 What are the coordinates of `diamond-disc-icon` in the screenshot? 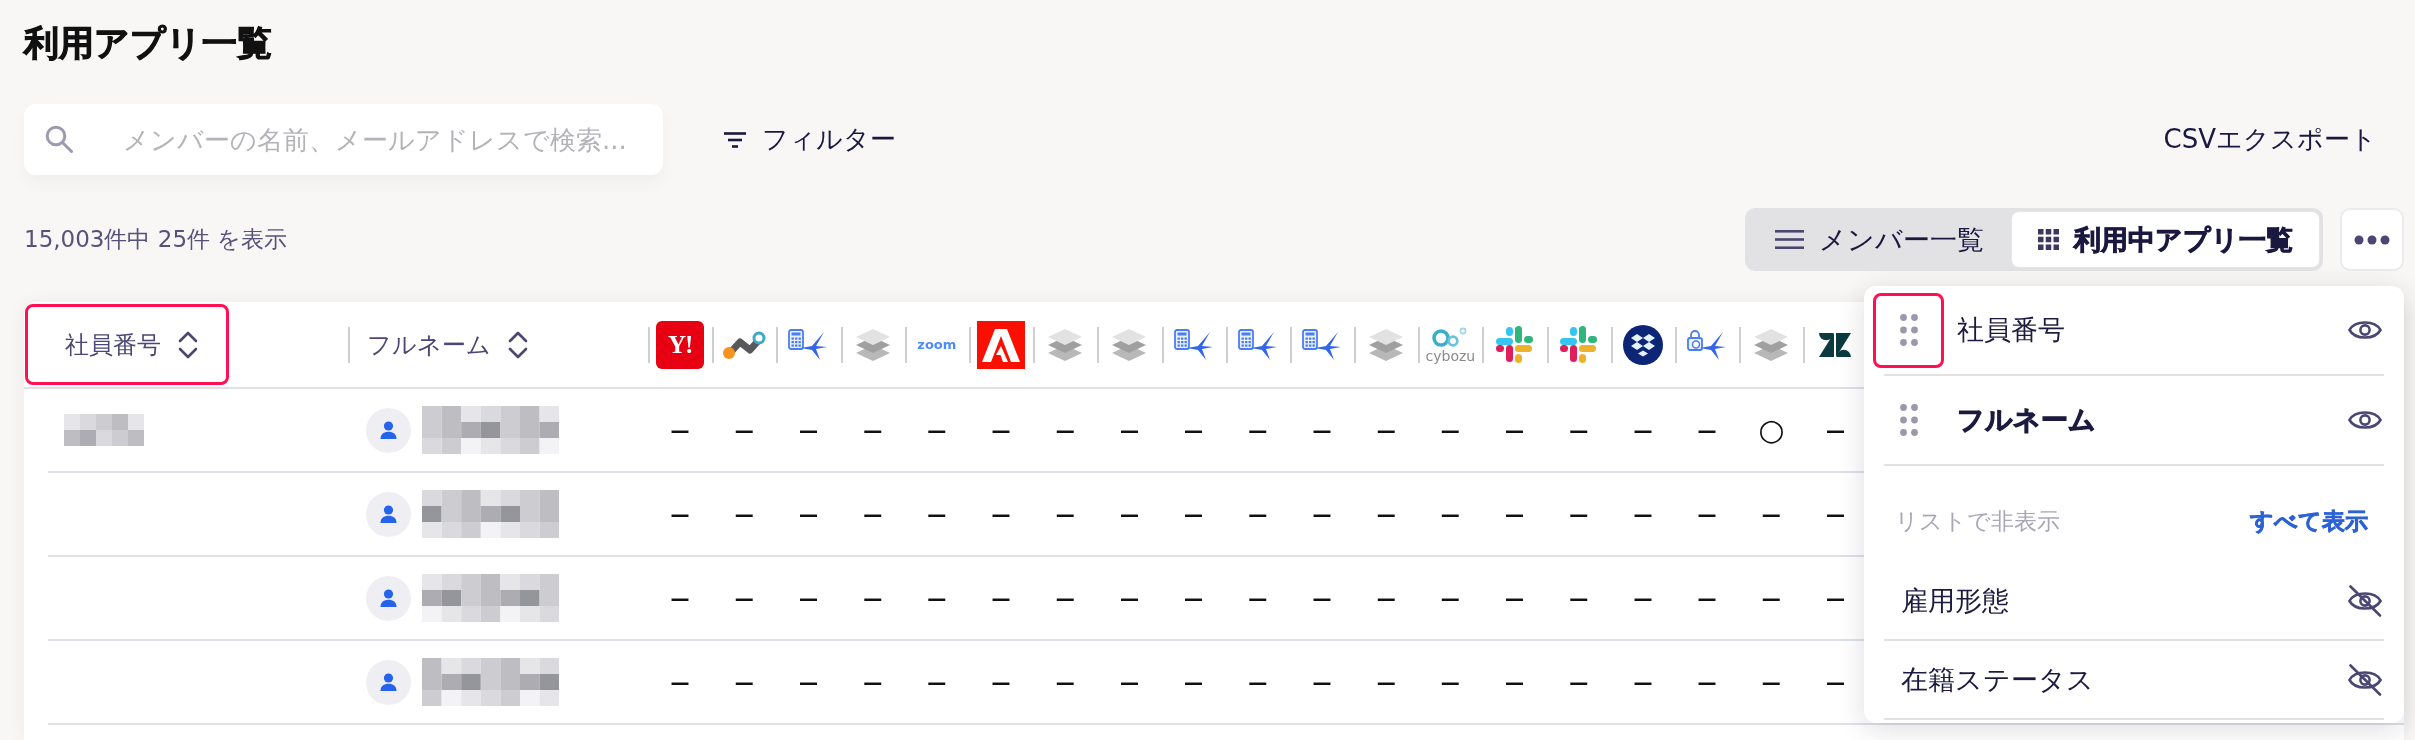 It's located at (1642, 344).